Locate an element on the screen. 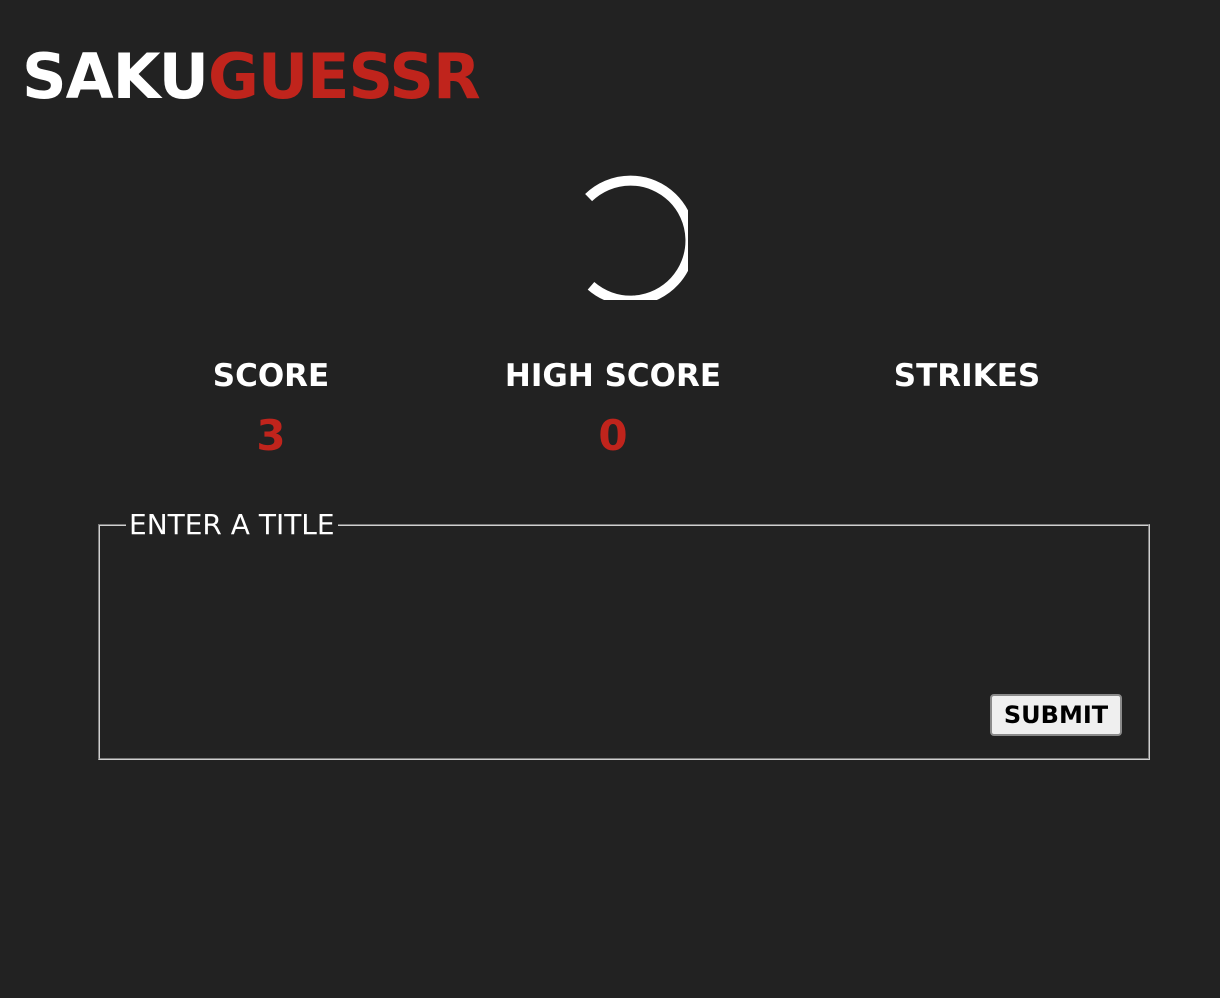 Image resolution: width=1220 pixels, height=998 pixels. high-score-value: 0 is located at coordinates (613, 435).